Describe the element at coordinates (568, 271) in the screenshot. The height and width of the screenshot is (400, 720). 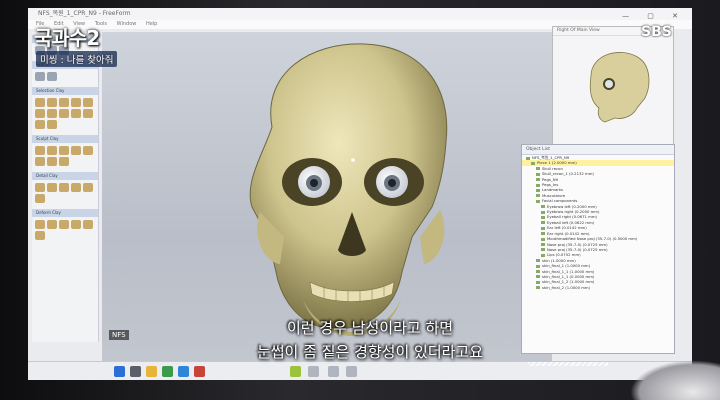
I see `object-list-item-label: skin_final_1_1 (1.0000 mm)` at that location.